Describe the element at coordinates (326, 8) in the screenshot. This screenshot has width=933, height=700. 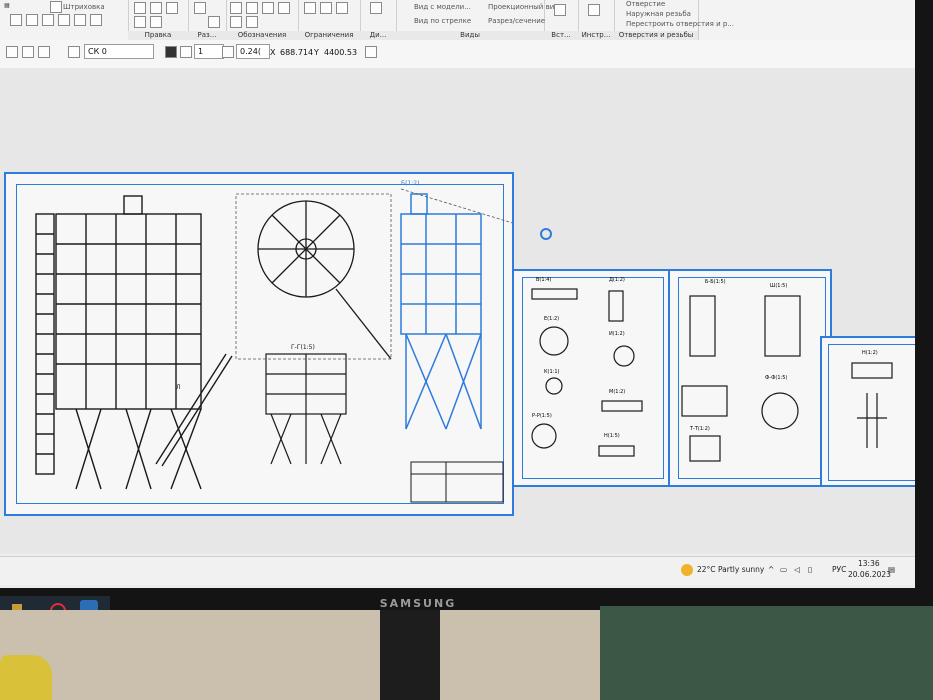
I see `parallel-icon` at that location.